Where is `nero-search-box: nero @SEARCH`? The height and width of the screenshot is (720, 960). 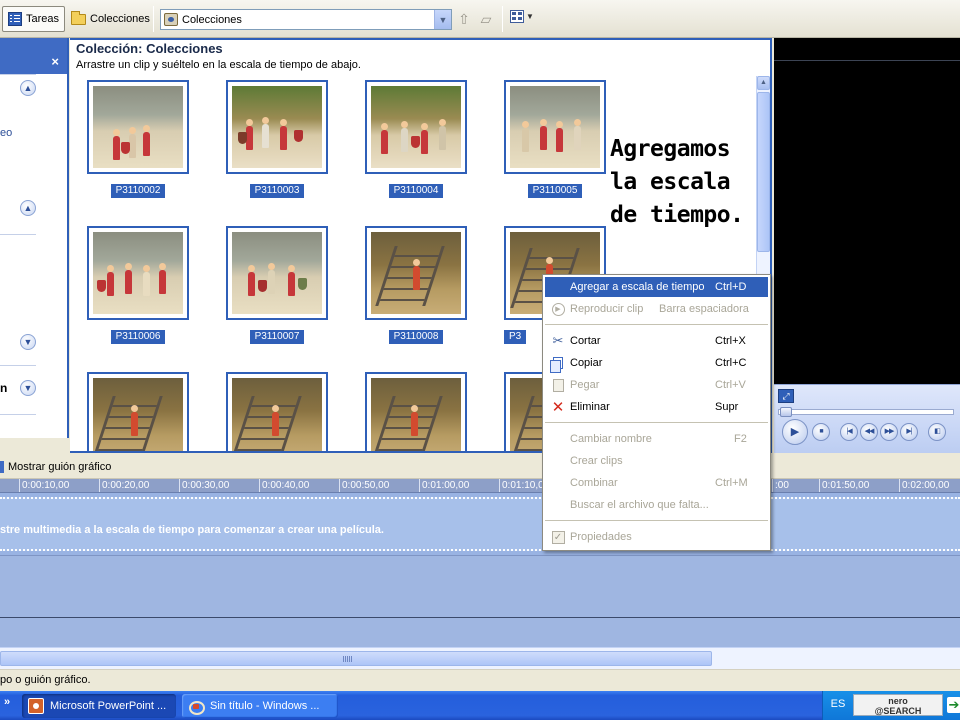
nero-search-box: nero @SEARCH is located at coordinates (898, 705).